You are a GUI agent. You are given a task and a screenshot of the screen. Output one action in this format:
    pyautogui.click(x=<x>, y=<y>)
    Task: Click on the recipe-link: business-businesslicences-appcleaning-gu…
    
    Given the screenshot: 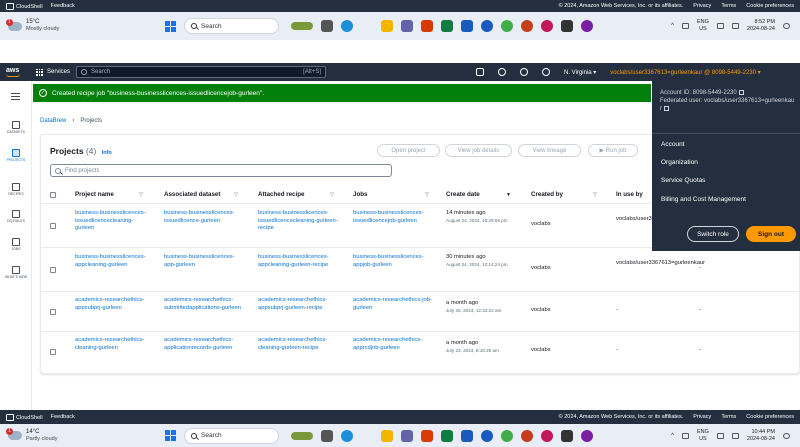 What is the action you would take?
    pyautogui.click(x=298, y=261)
    